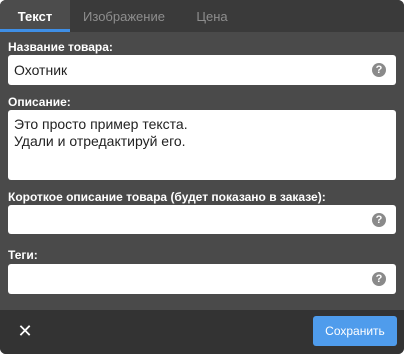 The width and height of the screenshot is (404, 354). I want to click on tab-price: Цена, so click(212, 16).